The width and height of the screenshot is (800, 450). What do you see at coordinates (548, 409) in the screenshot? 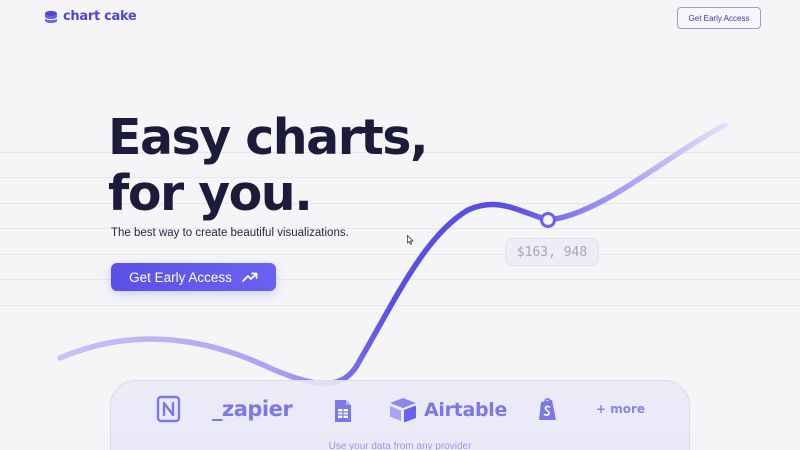
I see `shopify-icon` at bounding box center [548, 409].